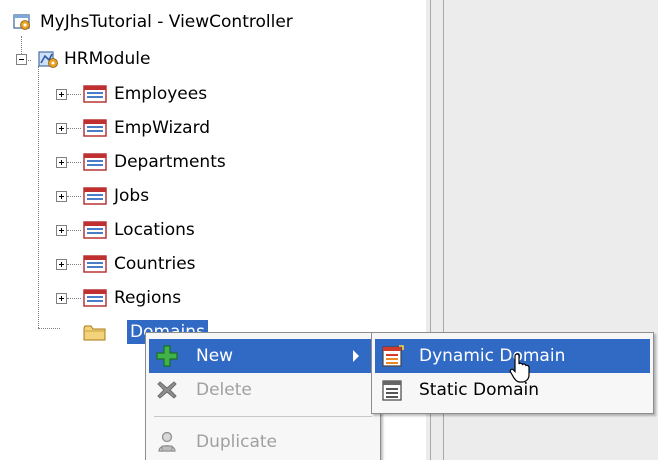 The width and height of the screenshot is (658, 460). Describe the element at coordinates (215, 356) in the screenshot. I see `menu-item-label: New` at that location.